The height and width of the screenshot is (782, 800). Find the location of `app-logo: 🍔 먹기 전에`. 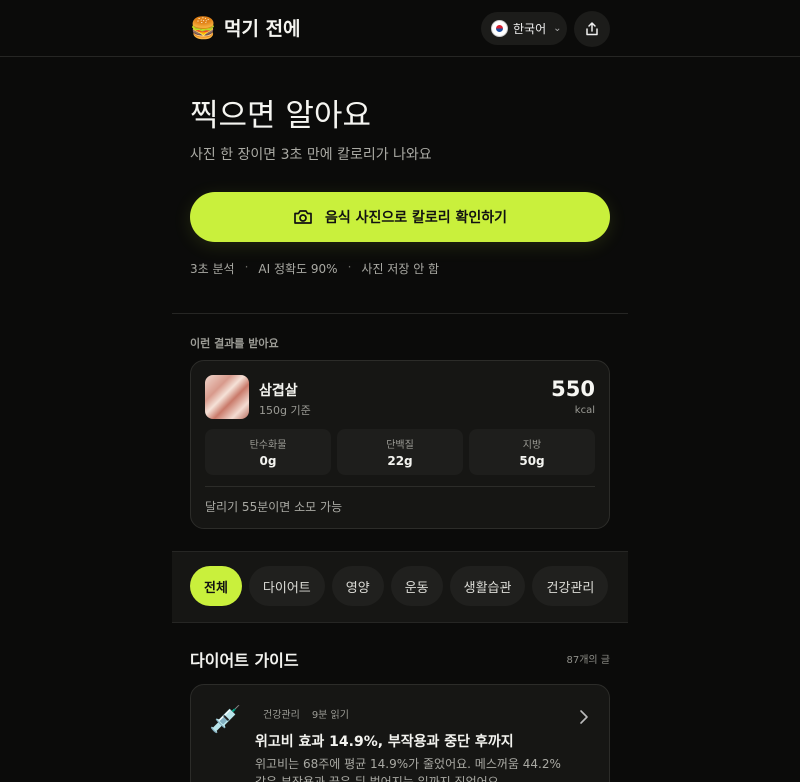

app-logo: 🍔 먹기 전에 is located at coordinates (245, 27).